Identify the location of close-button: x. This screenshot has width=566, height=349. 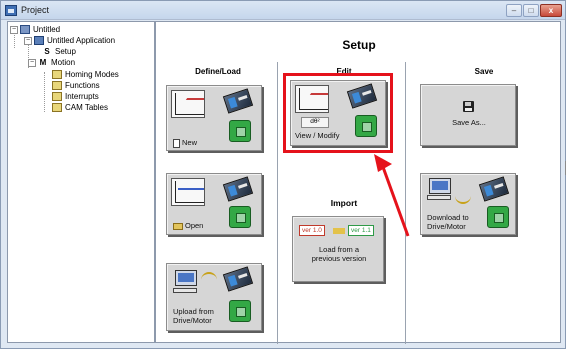
(551, 10).